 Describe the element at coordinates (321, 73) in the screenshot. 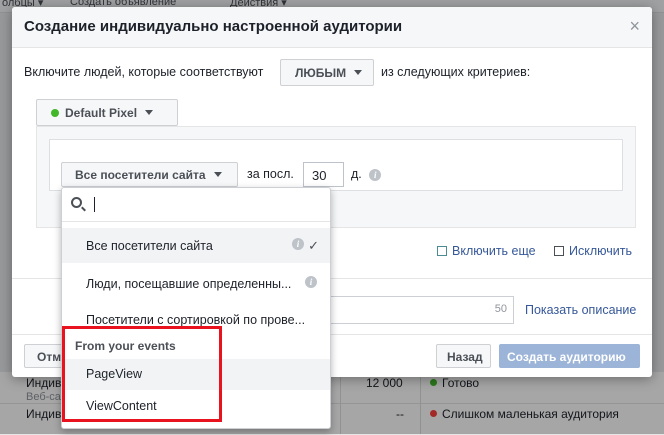

I see `match-type-value: ЛЮБЫМ` at that location.